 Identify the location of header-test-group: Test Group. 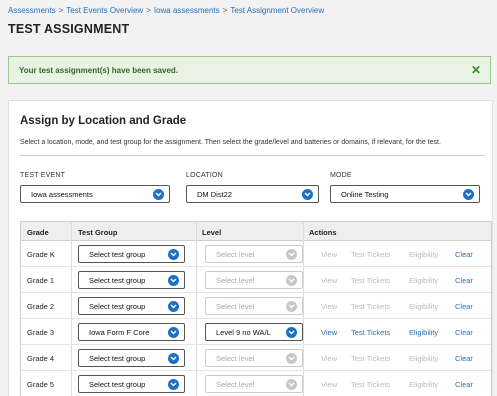
(98, 232).